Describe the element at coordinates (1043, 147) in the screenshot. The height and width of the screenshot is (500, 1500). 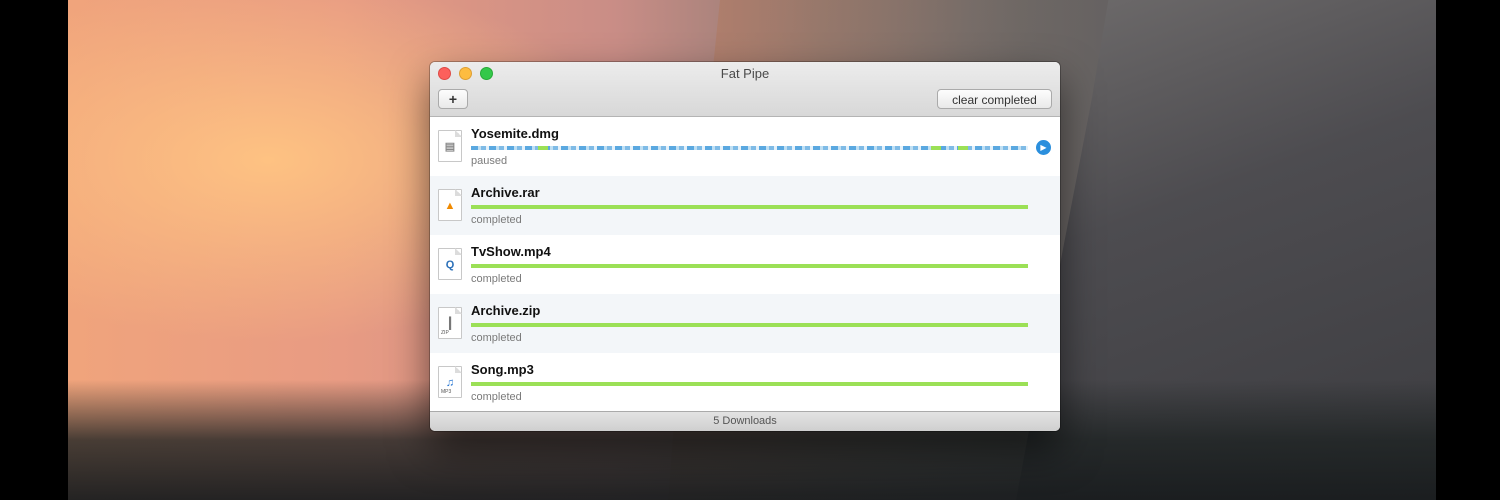
I see `resume-play-icon: ▶` at that location.